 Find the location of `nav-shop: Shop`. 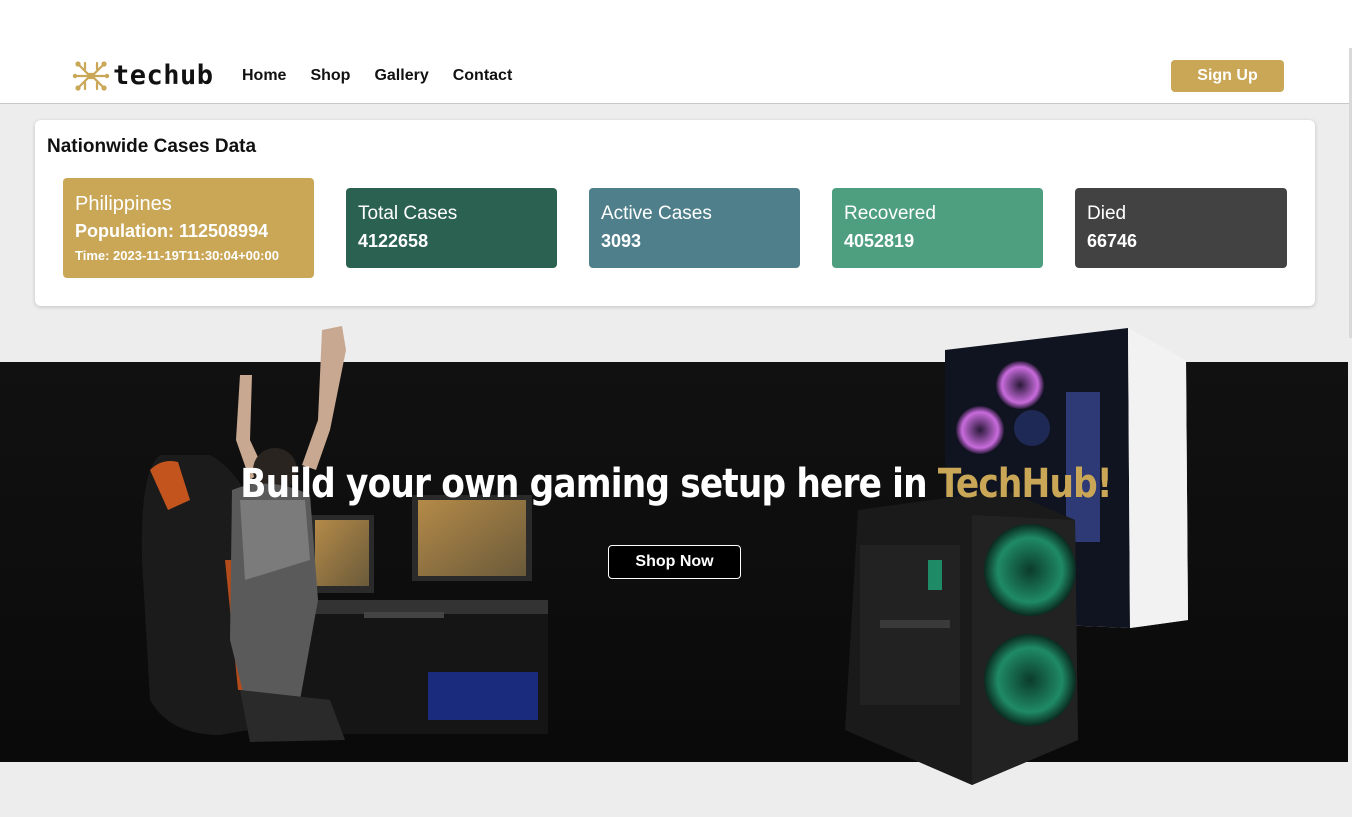

nav-shop: Shop is located at coordinates (330, 76).